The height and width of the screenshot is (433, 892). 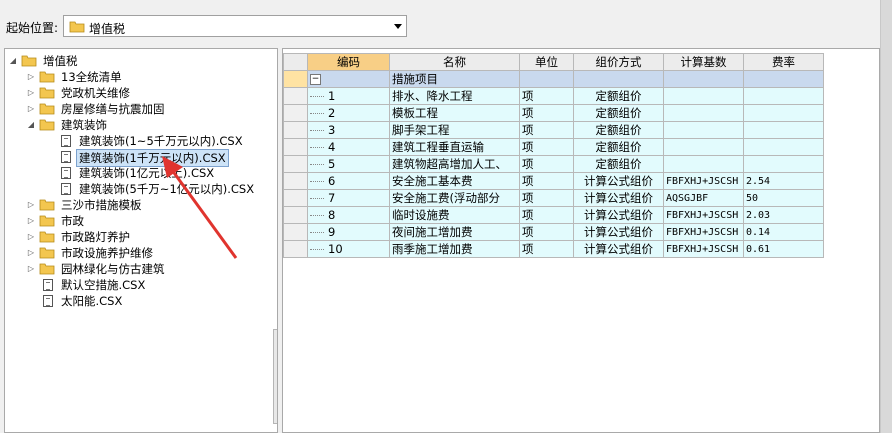 What do you see at coordinates (703, 198) in the screenshot?
I see `base-cell: AQSGJBF` at bounding box center [703, 198].